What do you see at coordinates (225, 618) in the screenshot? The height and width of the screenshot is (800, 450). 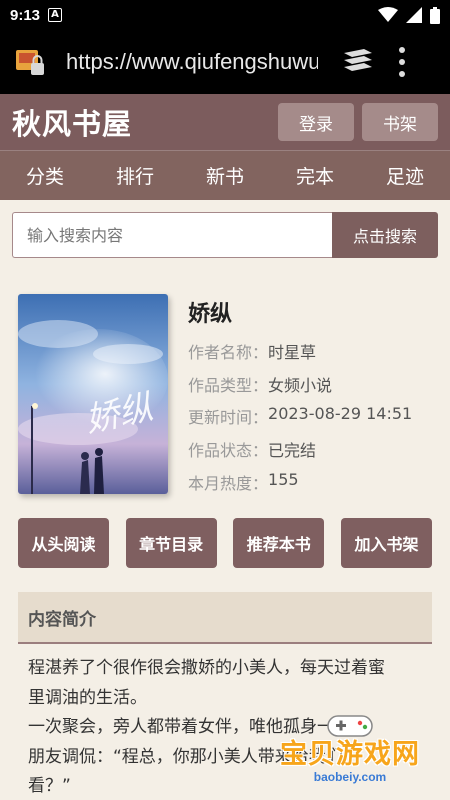 I see `intro-heading: 内容简介` at bounding box center [225, 618].